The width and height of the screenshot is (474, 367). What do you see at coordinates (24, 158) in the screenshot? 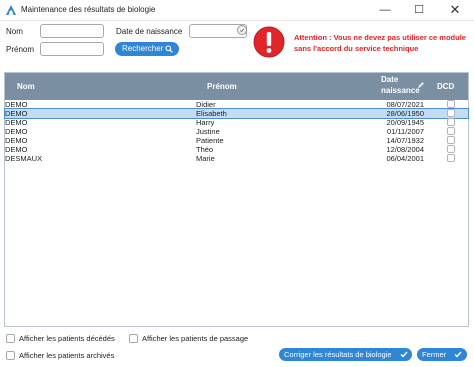
I see `cell-nom: DESMAUX` at bounding box center [24, 158].